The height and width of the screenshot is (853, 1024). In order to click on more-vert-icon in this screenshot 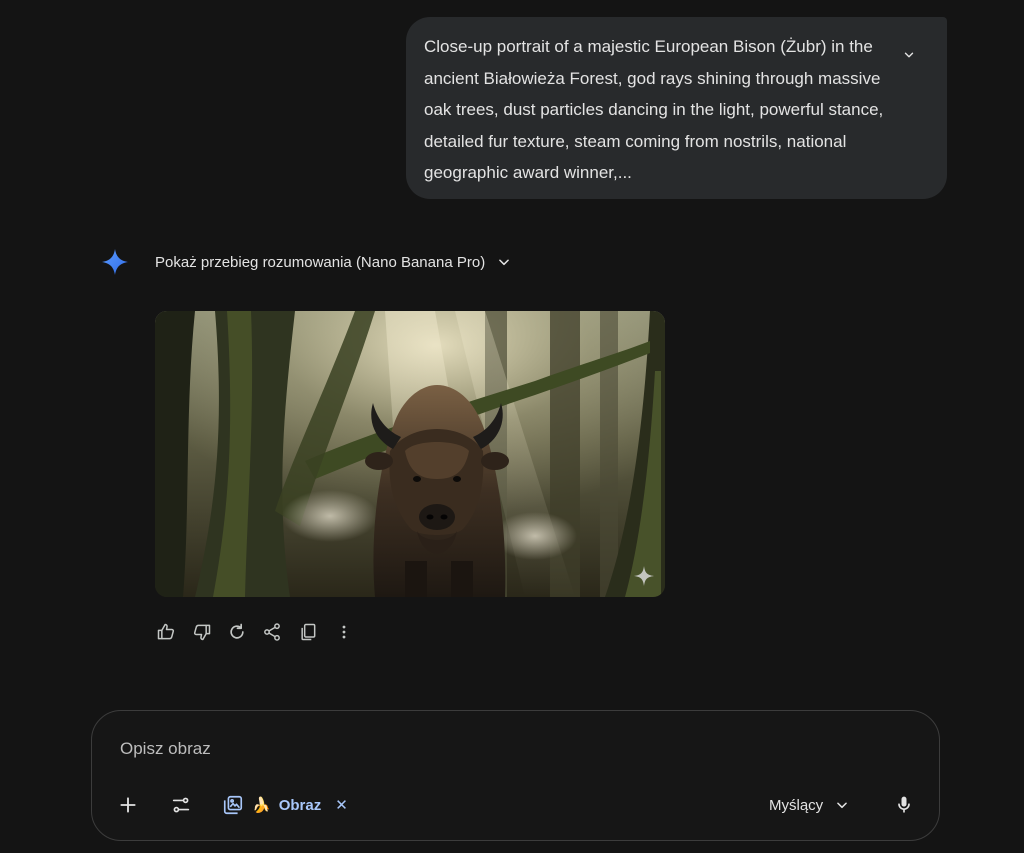, I will do `click(344, 632)`.